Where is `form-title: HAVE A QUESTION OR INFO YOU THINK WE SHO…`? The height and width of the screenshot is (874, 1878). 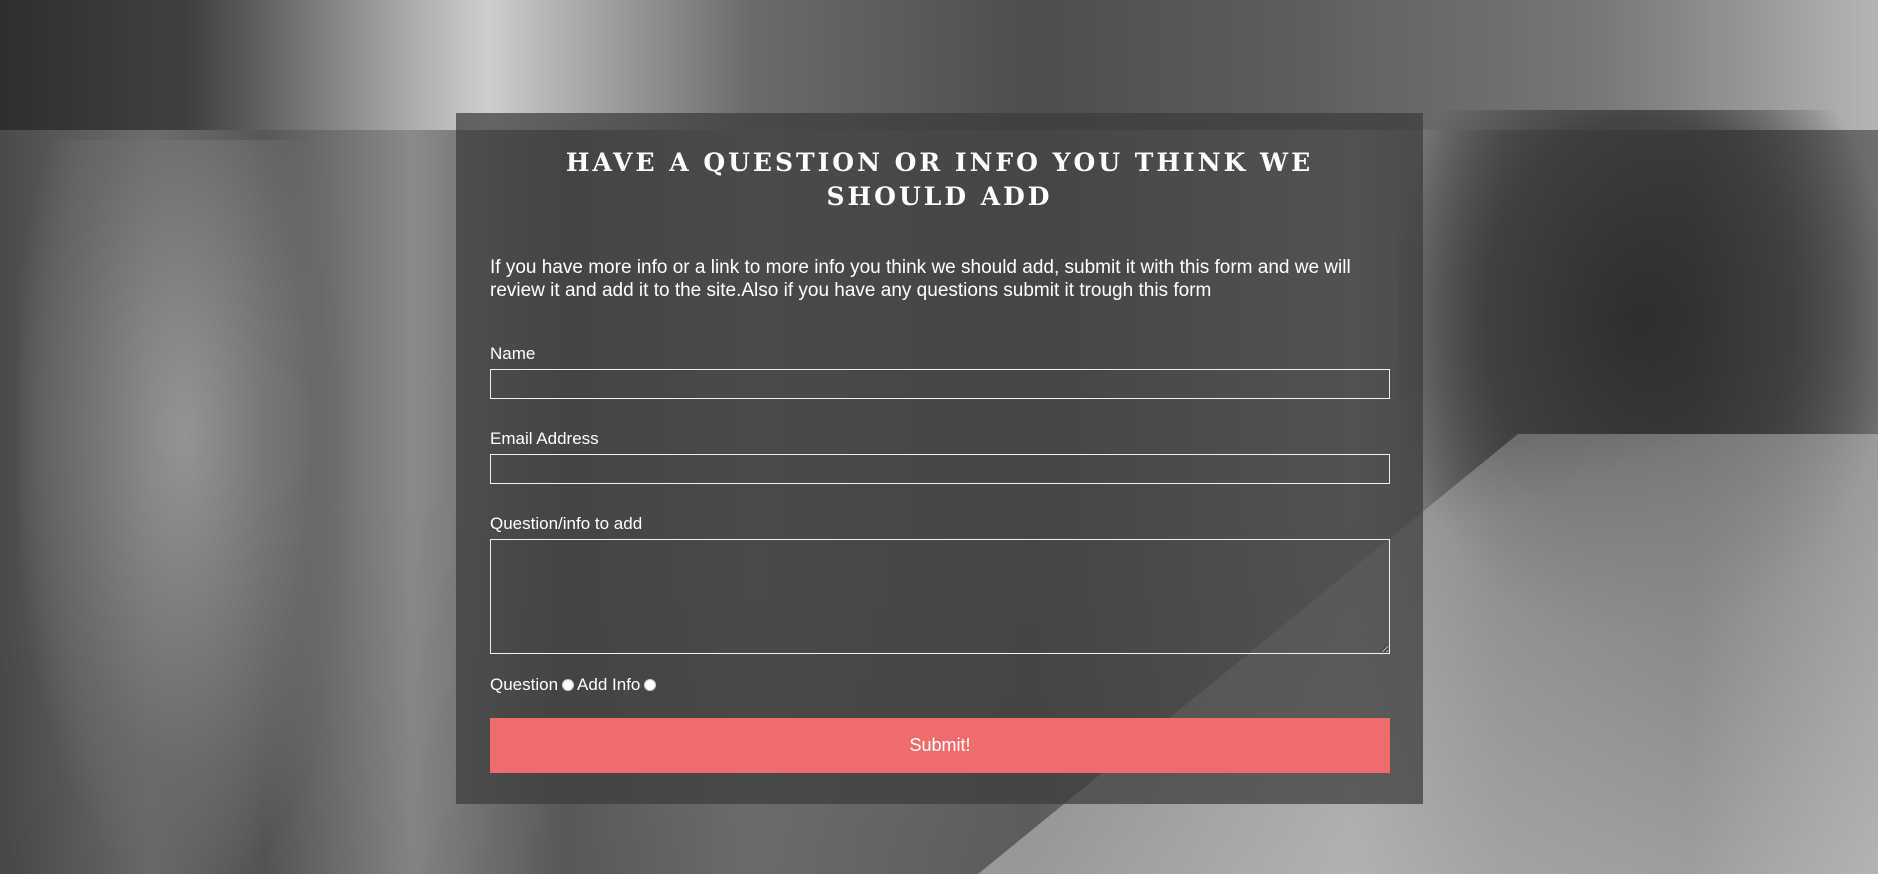 form-title: HAVE A QUESTION OR INFO YOU THINK WE SHO… is located at coordinates (939, 179).